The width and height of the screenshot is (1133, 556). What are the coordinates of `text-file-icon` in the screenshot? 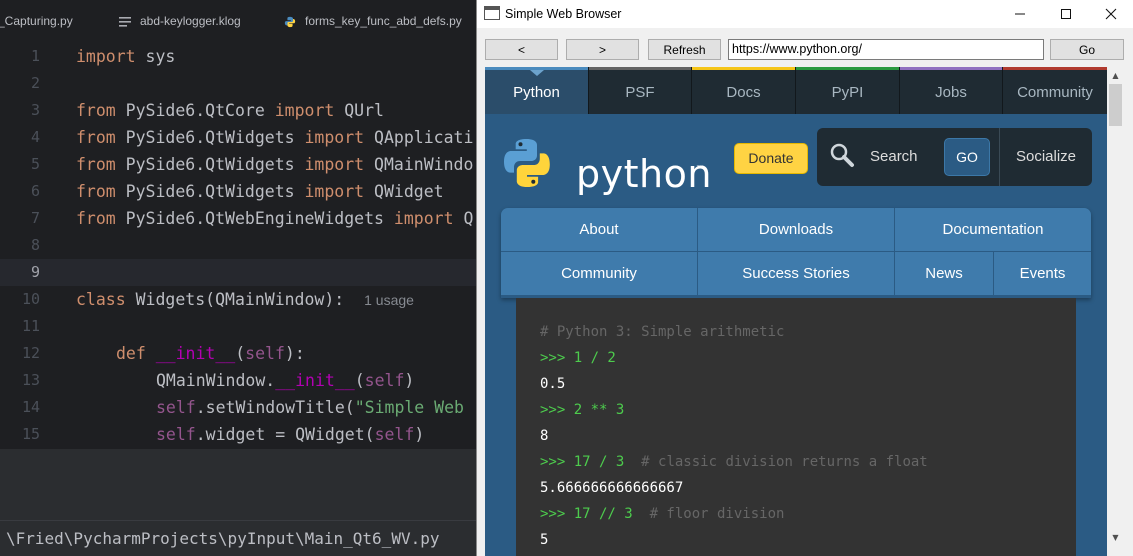 It's located at (125, 21).